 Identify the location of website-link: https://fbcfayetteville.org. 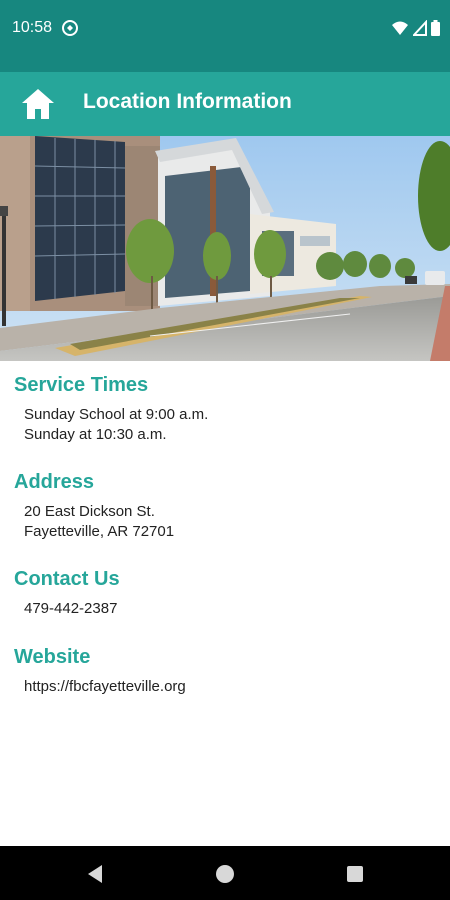
(105, 686).